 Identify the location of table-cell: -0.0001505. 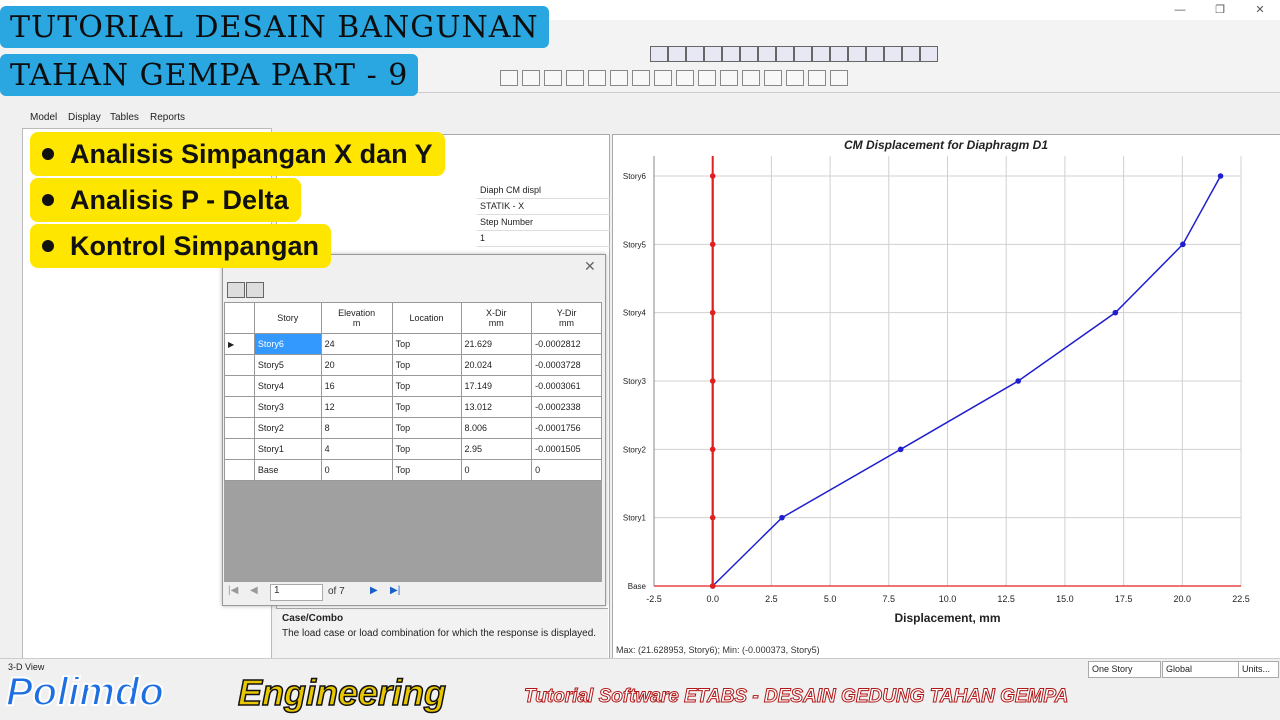
(566, 449).